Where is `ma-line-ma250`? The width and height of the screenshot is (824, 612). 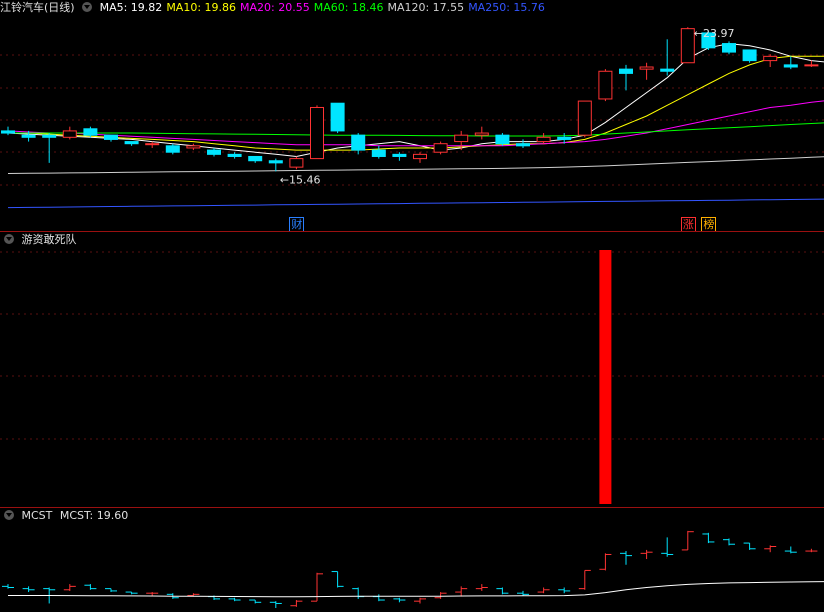
ma-line-ma250 is located at coordinates (415, 203).